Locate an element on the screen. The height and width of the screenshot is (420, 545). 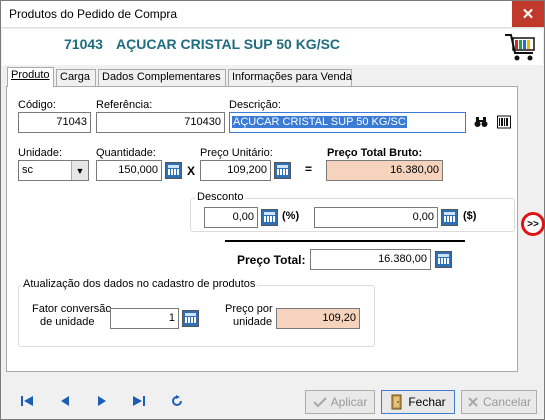
previous-icon is located at coordinates (65, 401).